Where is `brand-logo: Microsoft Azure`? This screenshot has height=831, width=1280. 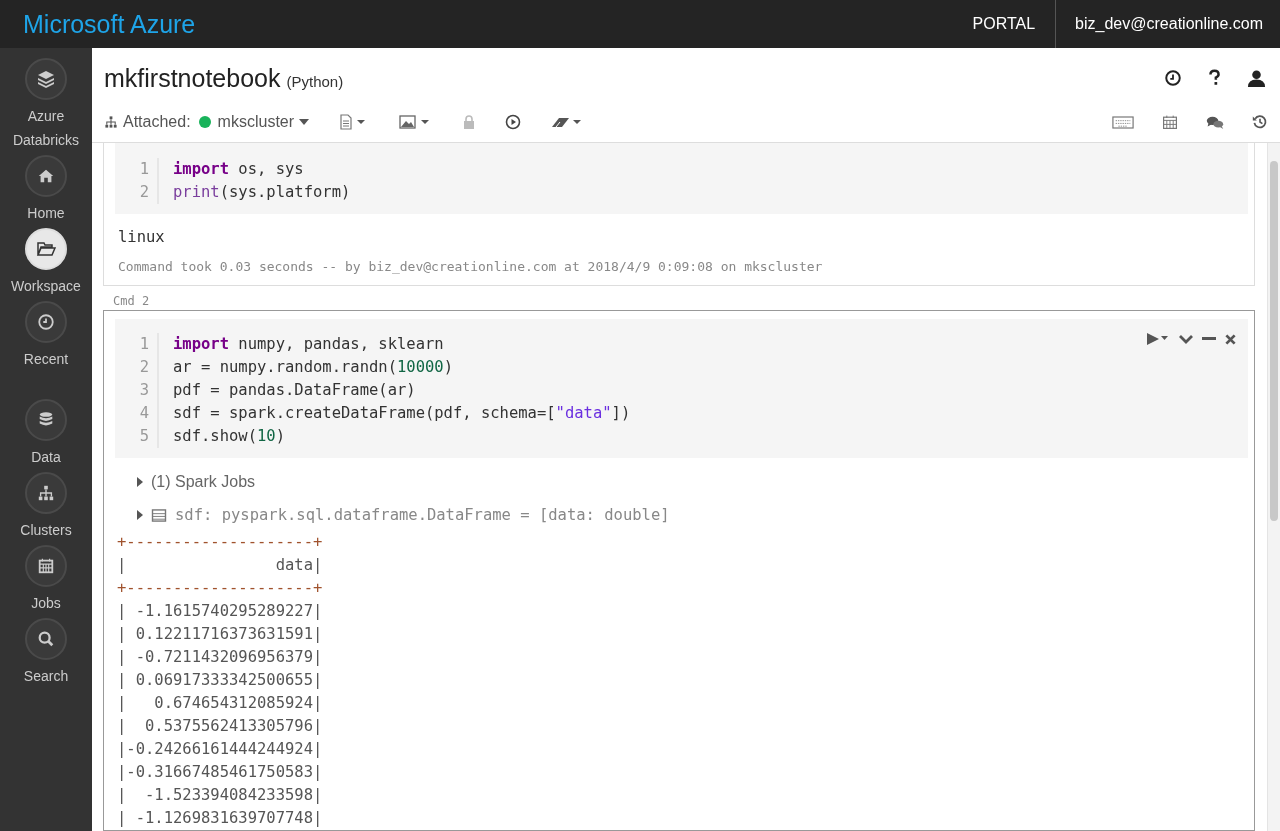
brand-logo: Microsoft Azure is located at coordinates (98, 24).